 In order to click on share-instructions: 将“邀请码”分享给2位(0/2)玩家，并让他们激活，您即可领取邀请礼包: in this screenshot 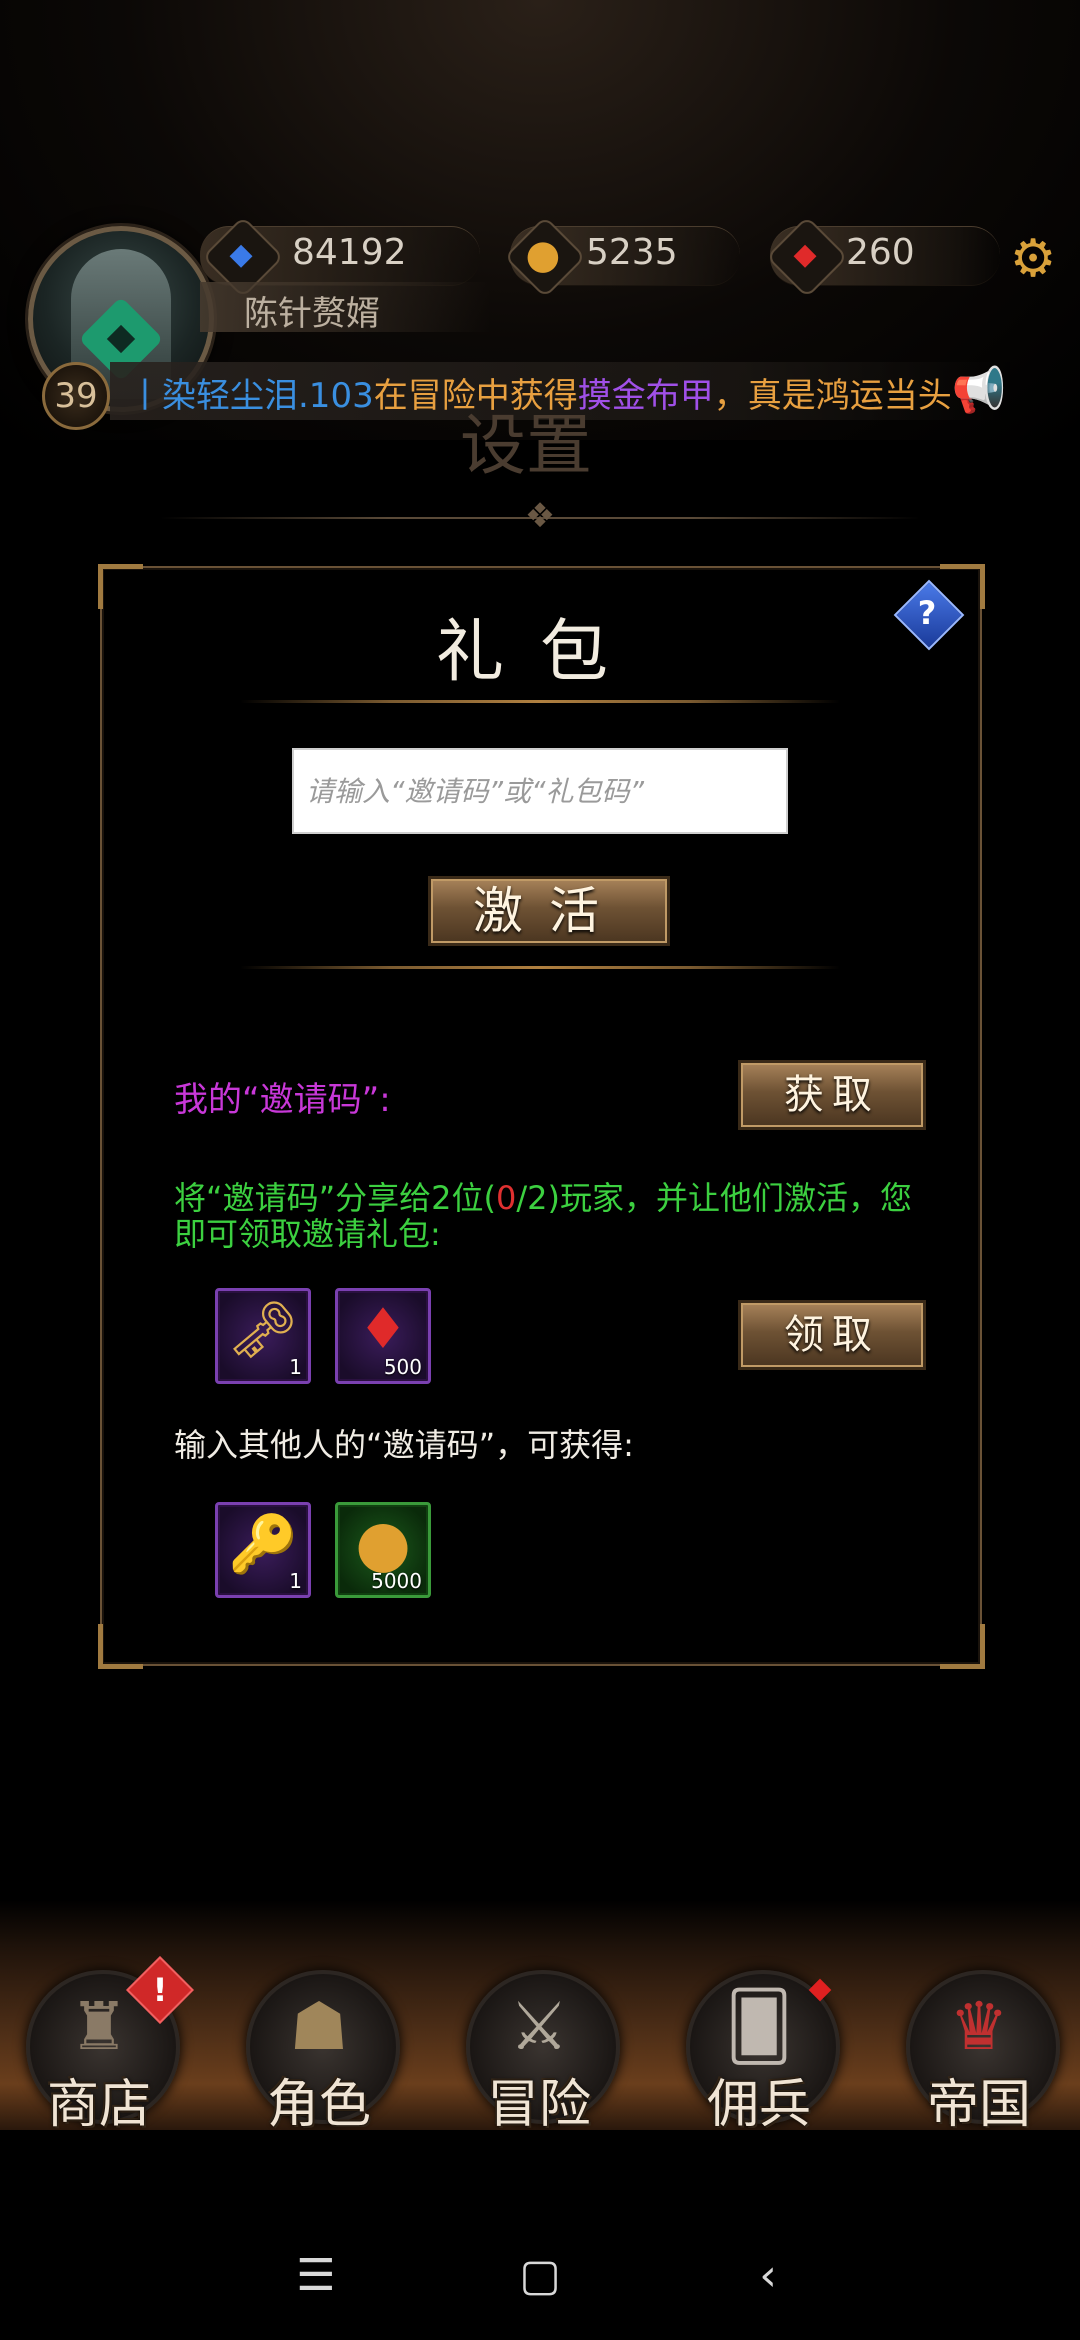, I will do `click(544, 1216)`.